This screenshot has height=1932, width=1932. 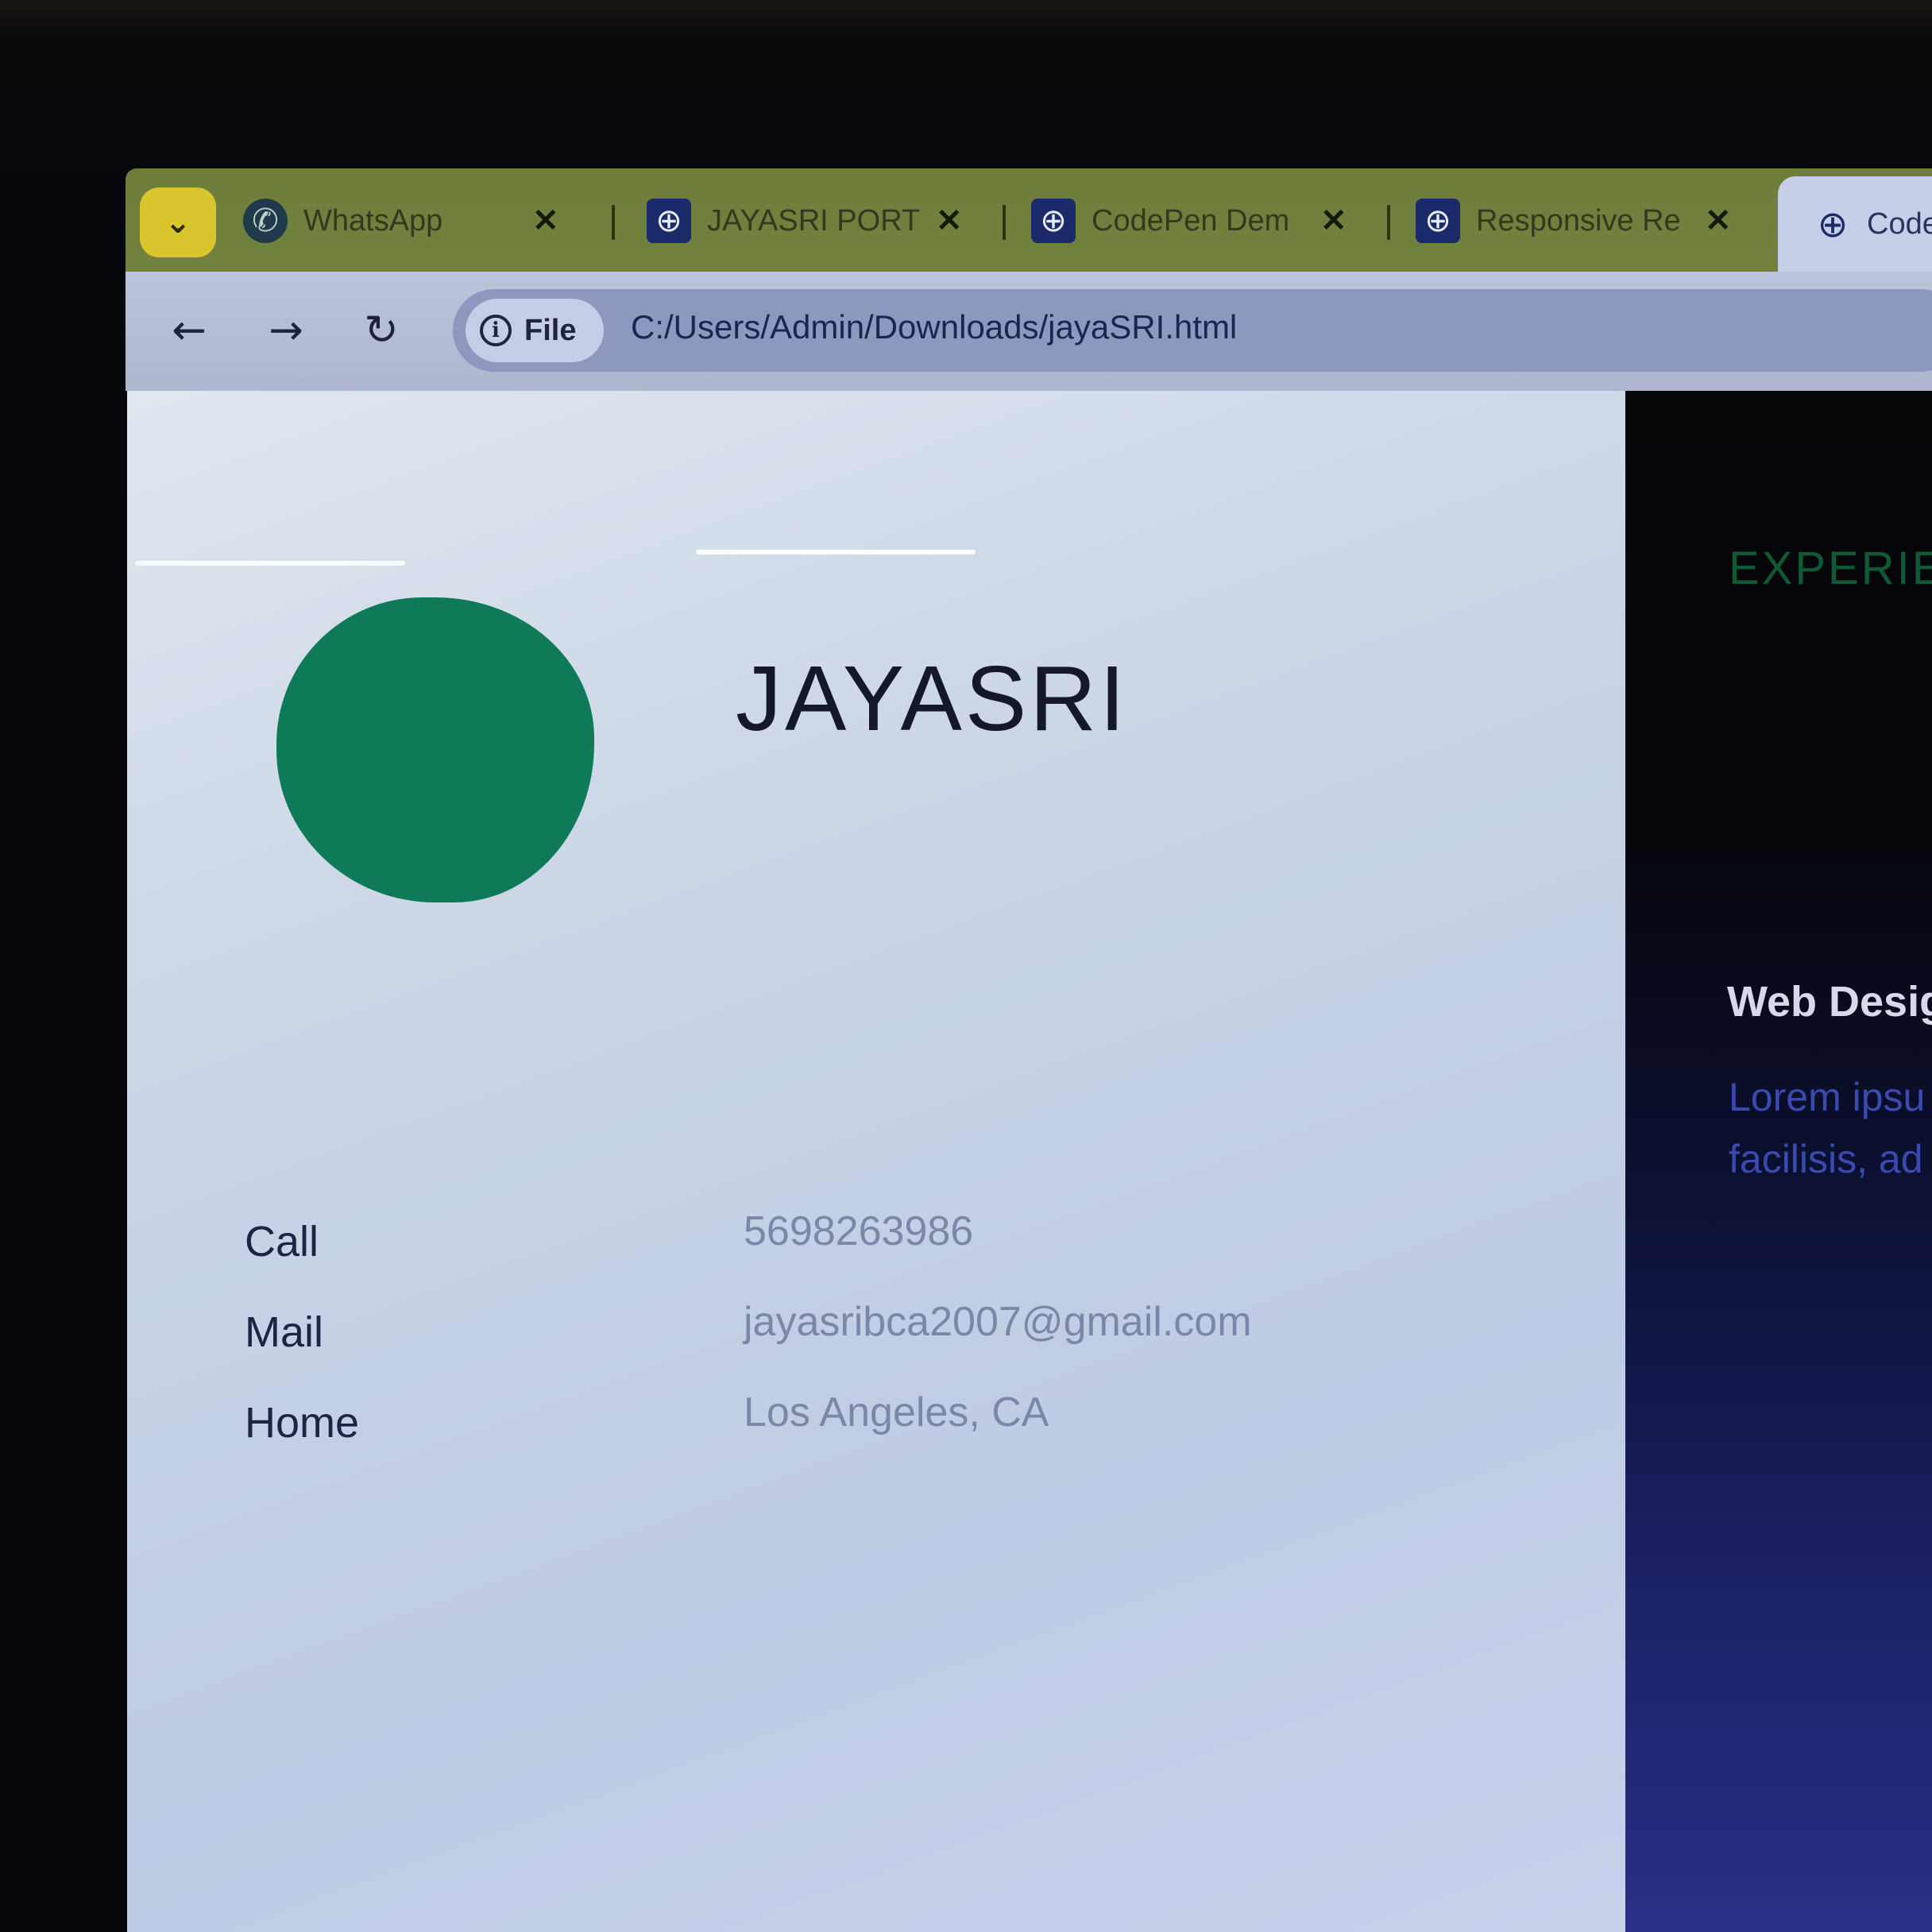 I want to click on contact-label: Mail, so click(x=285, y=1332).